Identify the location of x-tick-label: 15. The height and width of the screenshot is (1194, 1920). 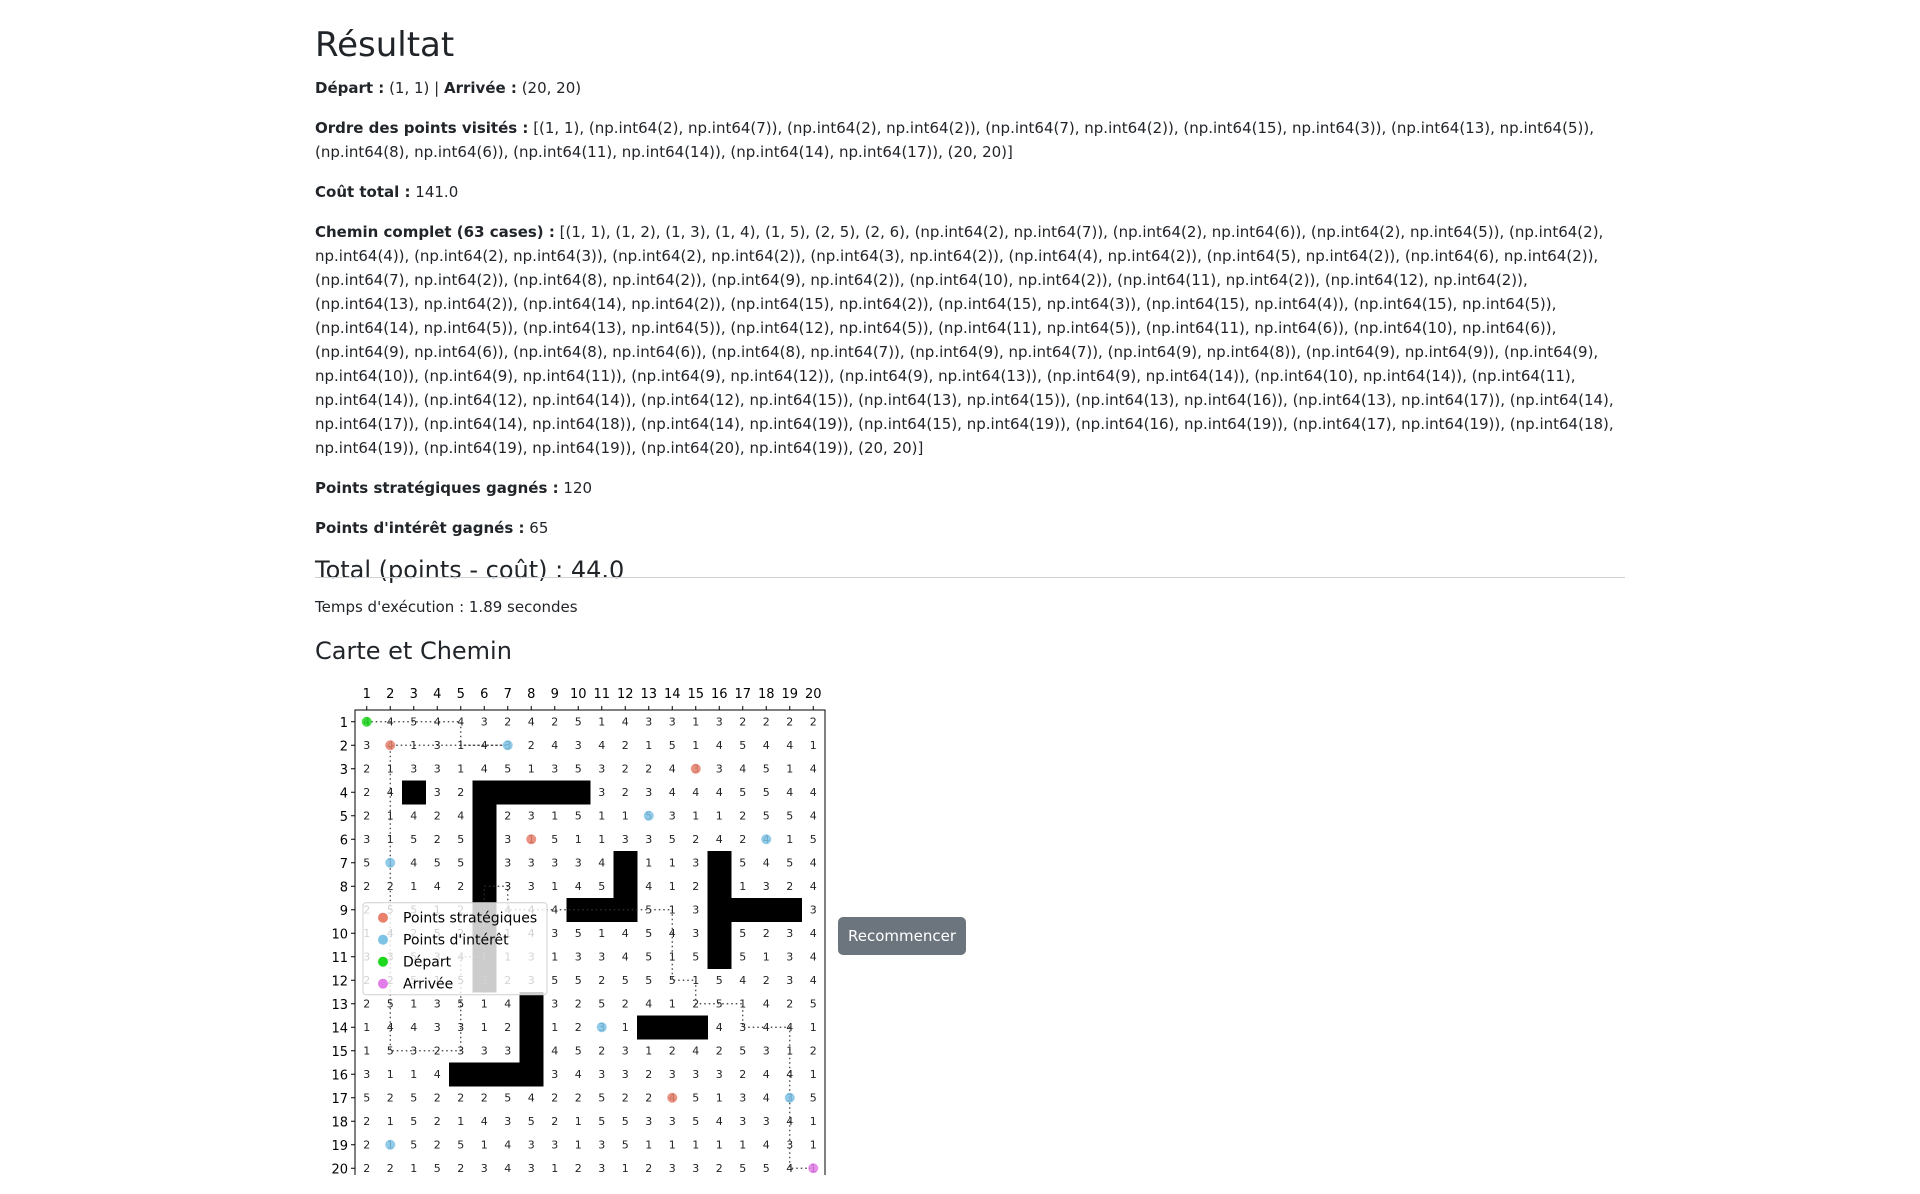
(695, 694).